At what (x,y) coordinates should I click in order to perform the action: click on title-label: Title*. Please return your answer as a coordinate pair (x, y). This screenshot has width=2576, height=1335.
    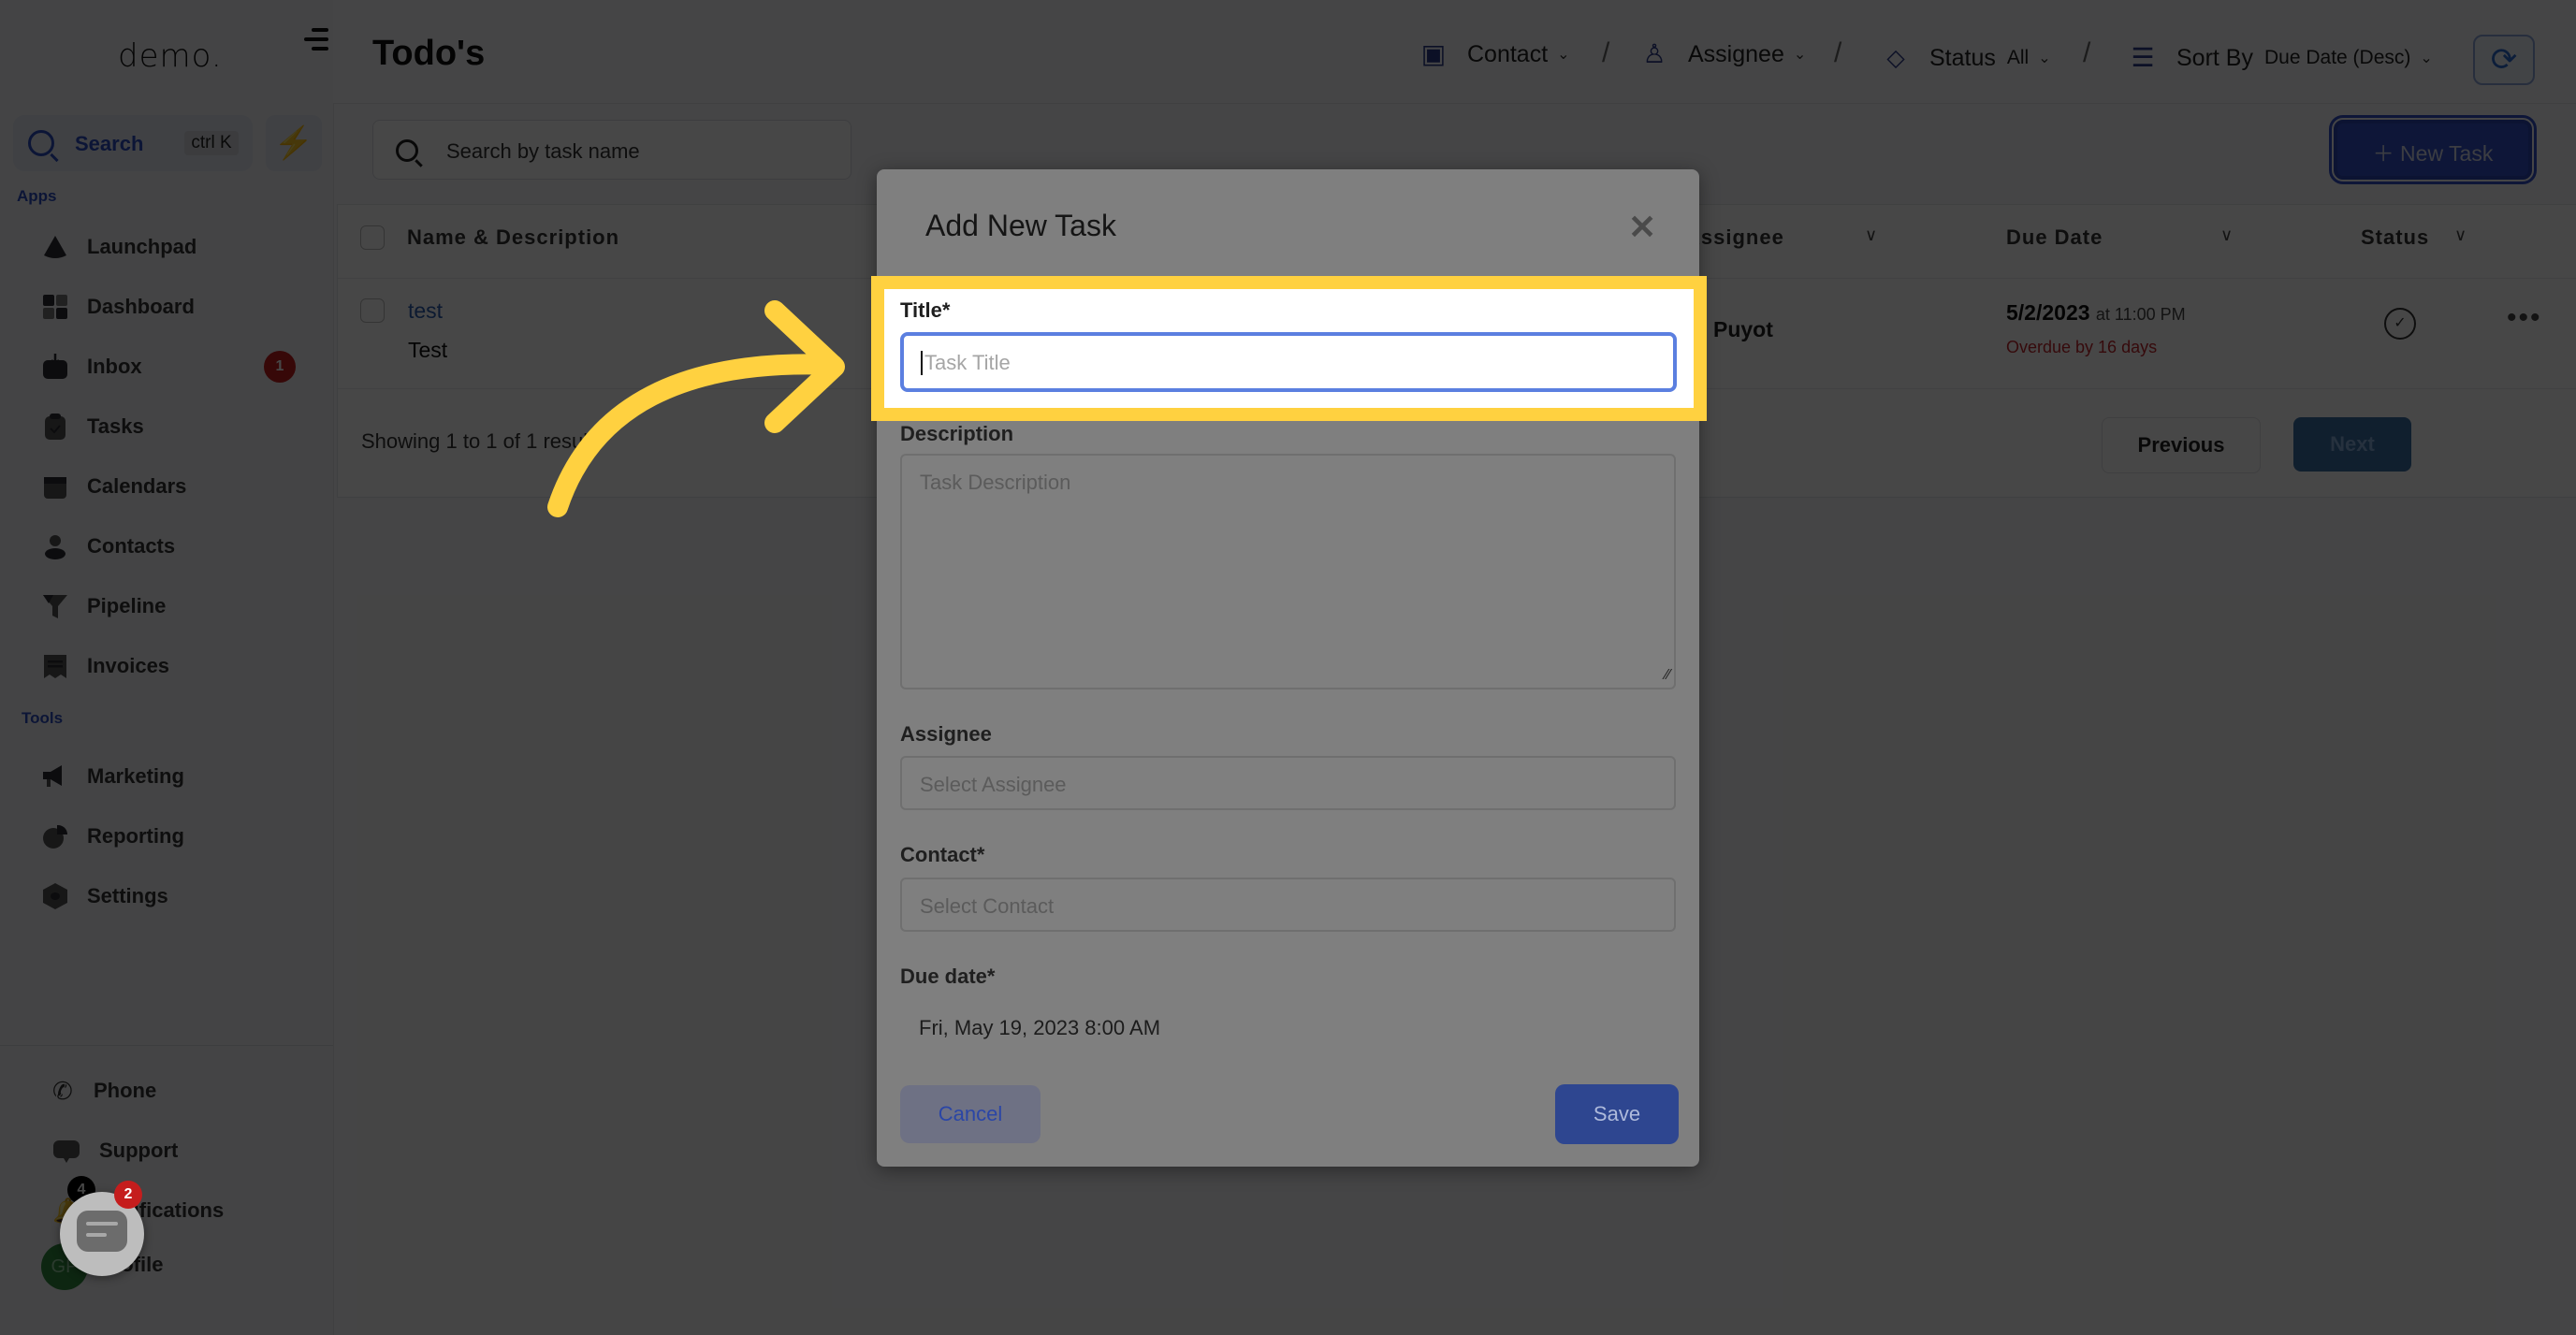
    Looking at the image, I should click on (925, 310).